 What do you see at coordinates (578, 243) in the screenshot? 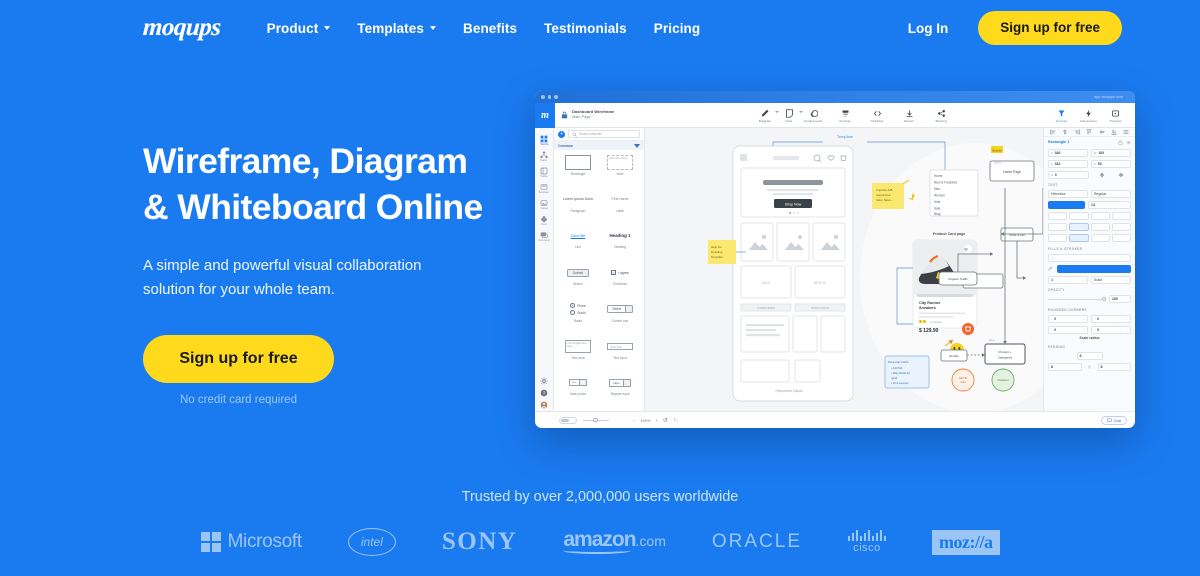
I see `stencil-link: Click Me Link` at bounding box center [578, 243].